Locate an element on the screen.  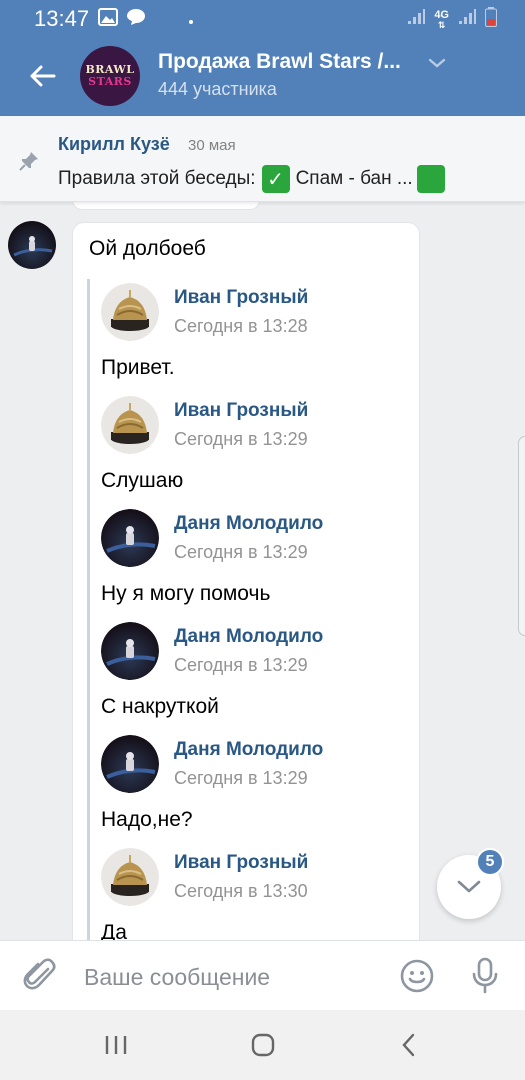
home-icon is located at coordinates (263, 1045).